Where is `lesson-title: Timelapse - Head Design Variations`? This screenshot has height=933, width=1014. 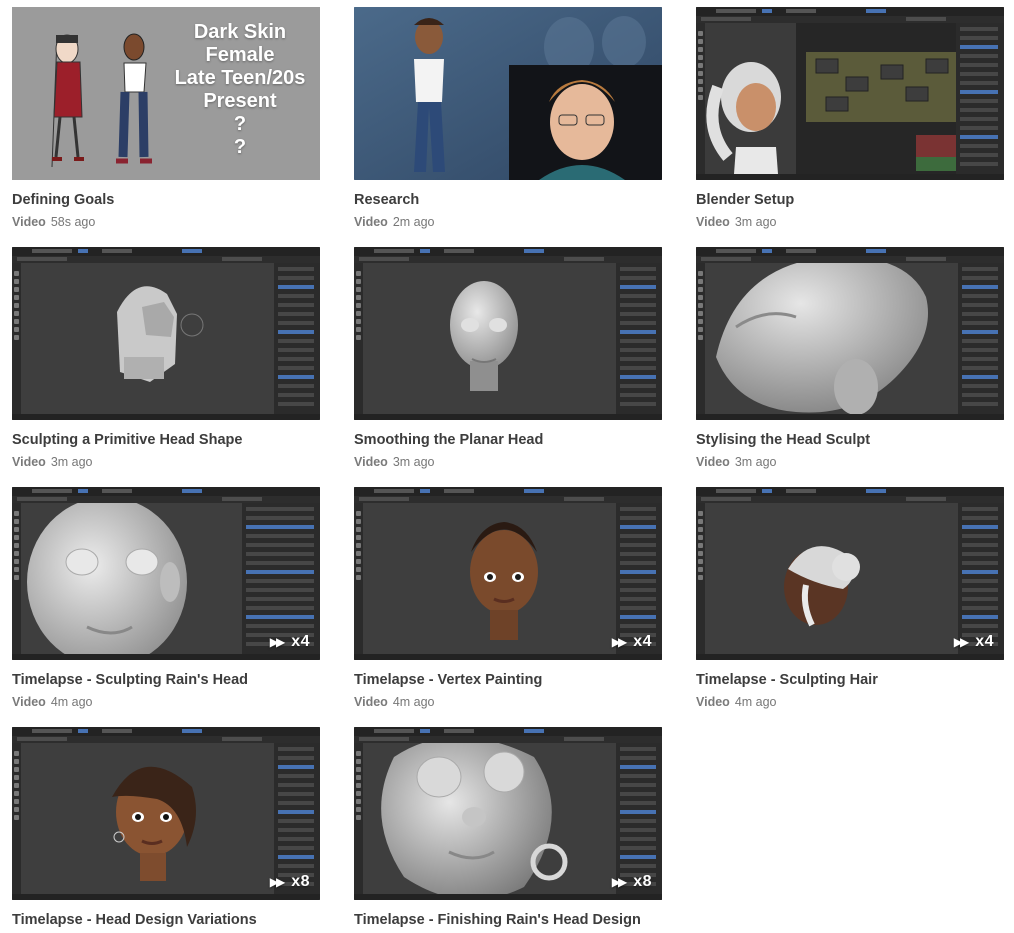 lesson-title: Timelapse - Head Design Variations is located at coordinates (166, 920).